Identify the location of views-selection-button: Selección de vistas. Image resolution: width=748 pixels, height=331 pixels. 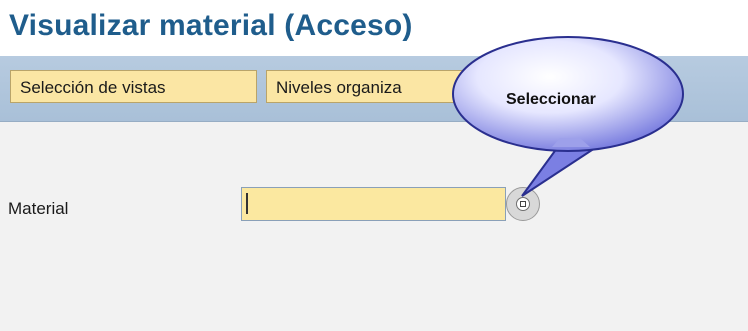
(133, 86).